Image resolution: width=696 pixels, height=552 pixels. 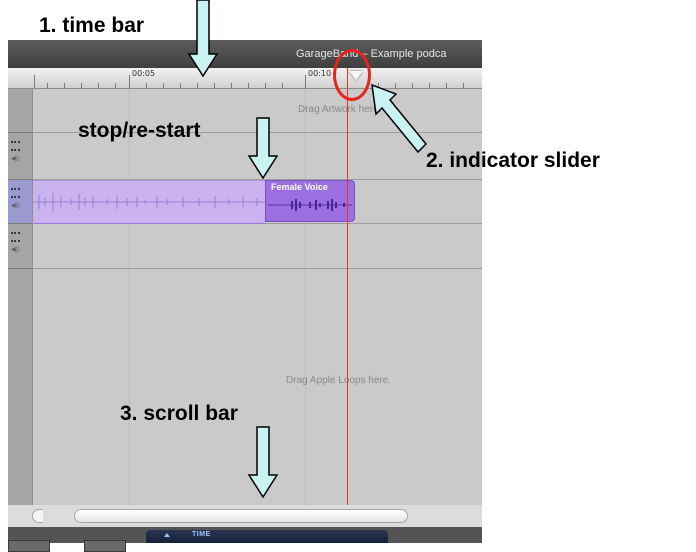 I want to click on lcd-mode-label: TIME, so click(x=201, y=534).